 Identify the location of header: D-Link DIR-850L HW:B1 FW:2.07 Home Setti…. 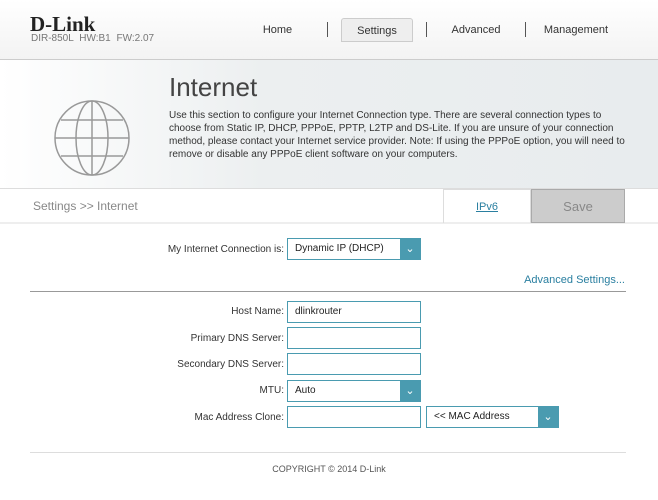
(329, 30).